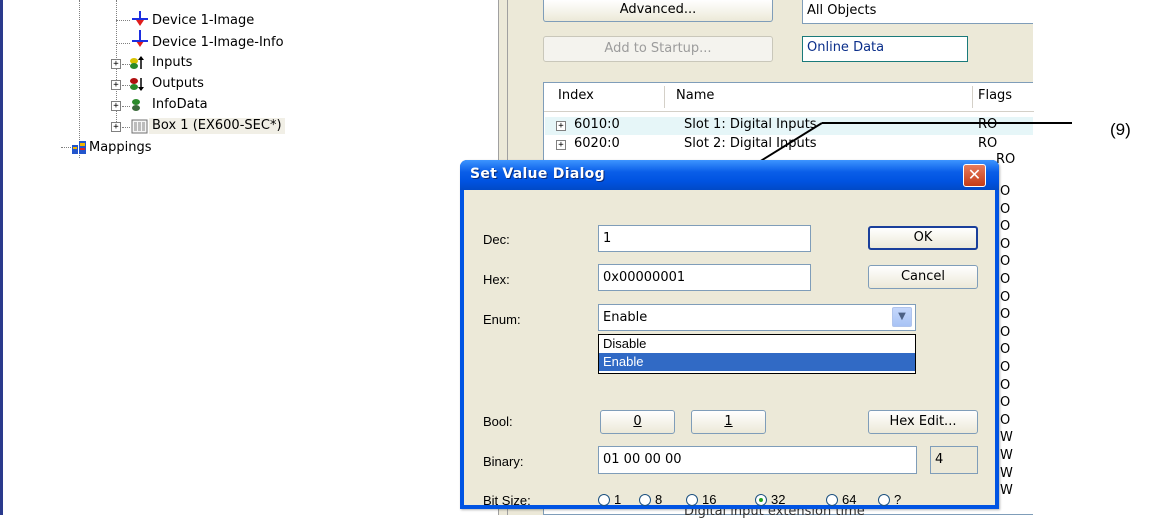  What do you see at coordinates (757, 344) in the screenshot?
I see `enum-option-disable: Disable` at bounding box center [757, 344].